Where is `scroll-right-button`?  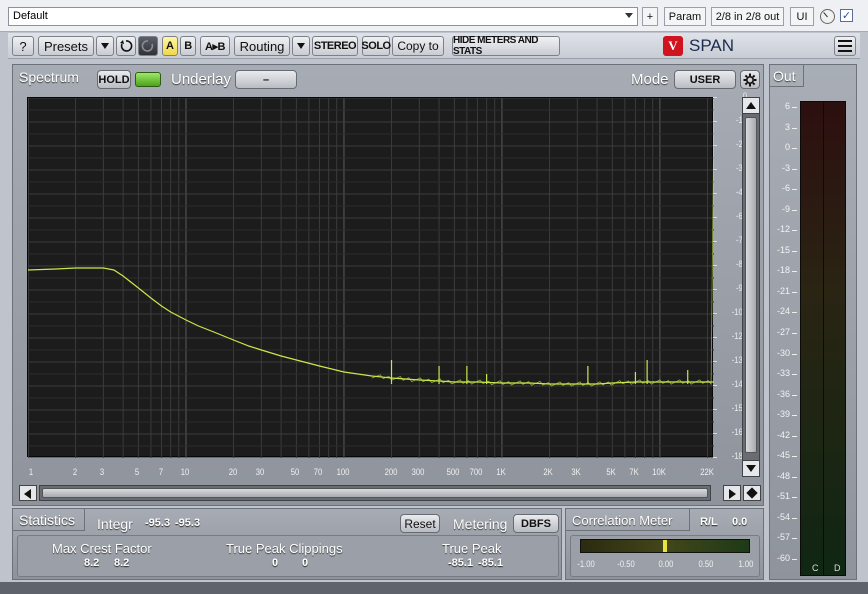 scroll-right-button is located at coordinates (732, 493).